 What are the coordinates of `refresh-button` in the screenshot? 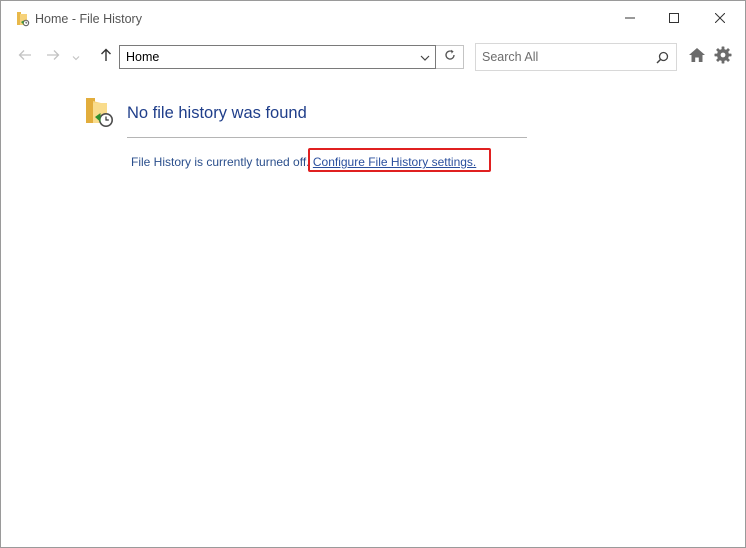 It's located at (450, 57).